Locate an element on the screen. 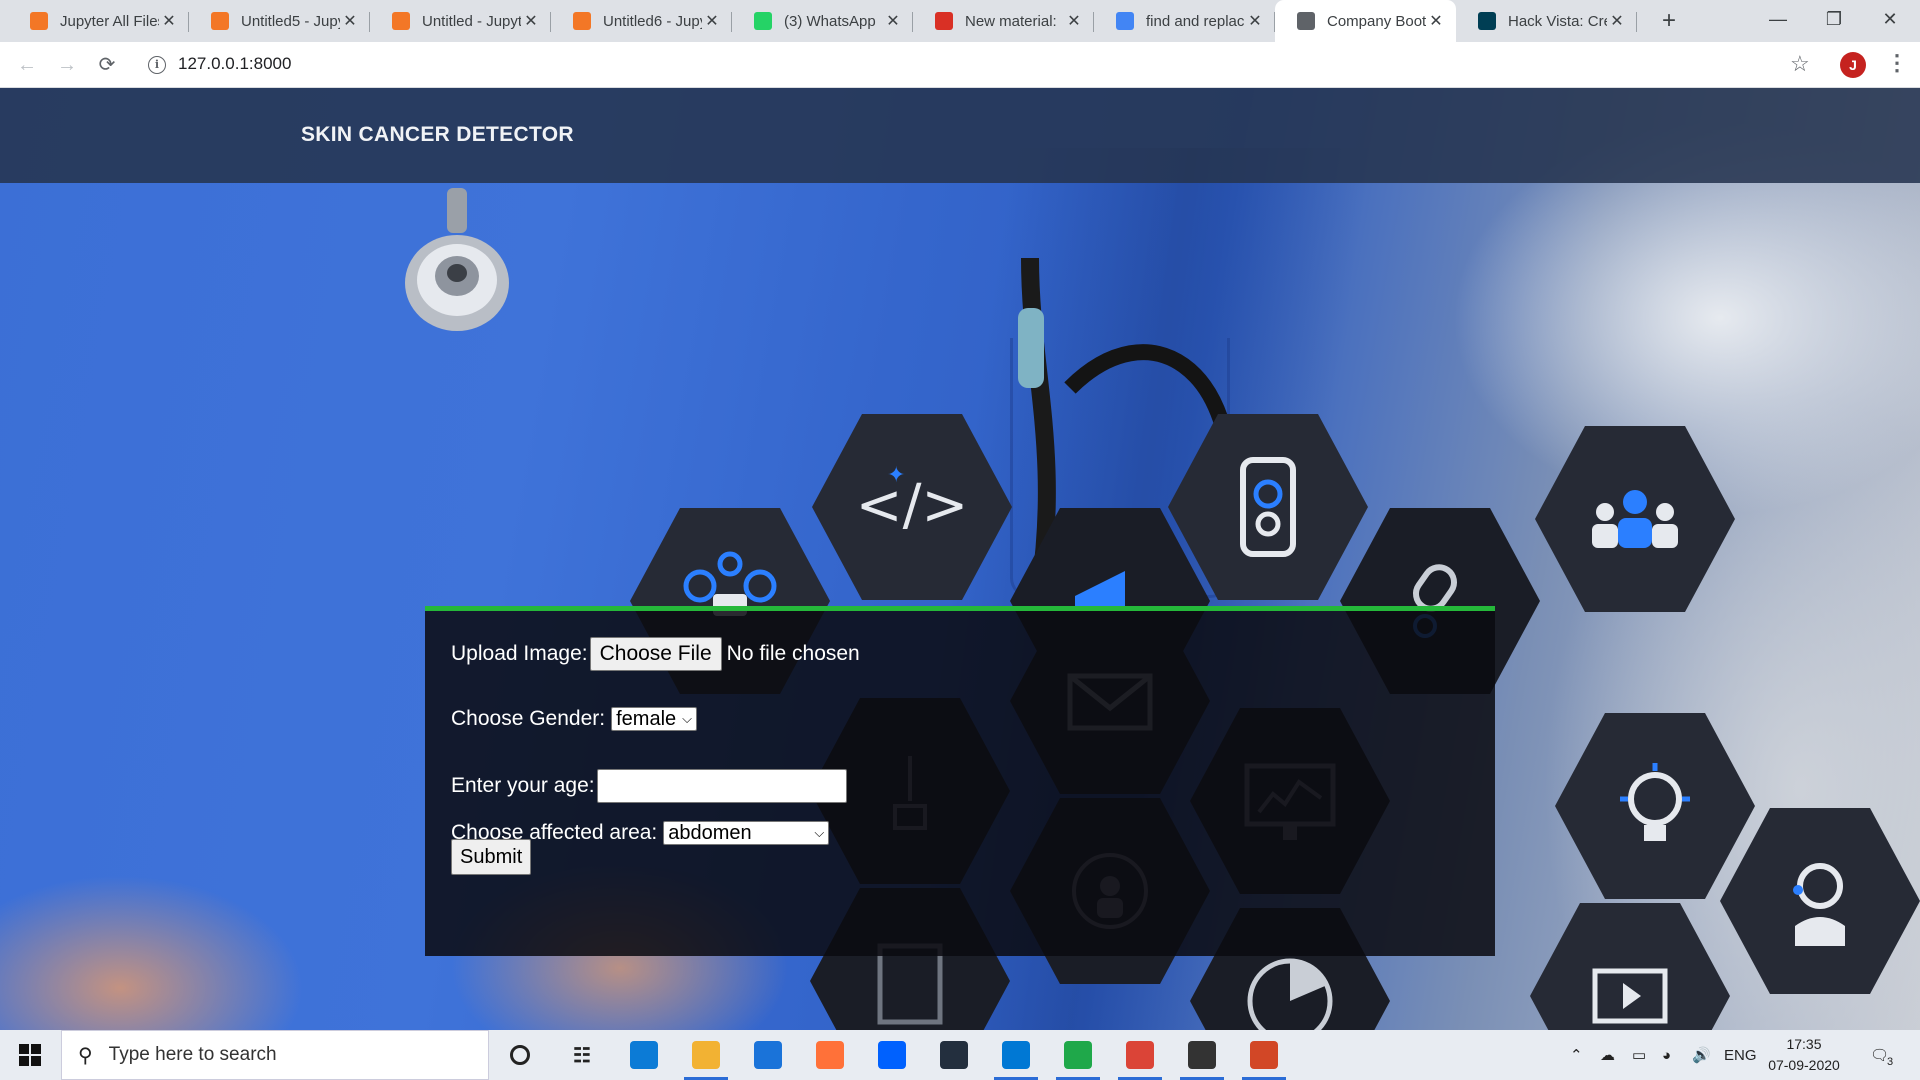  clock-date: 07-09-2020 is located at coordinates (1804, 1065).